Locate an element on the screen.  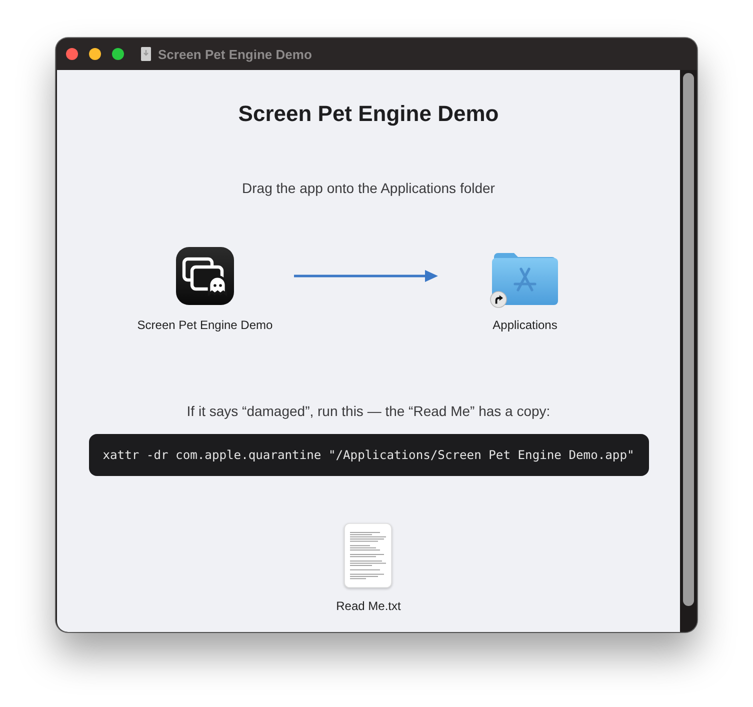
command-code-block: xattr -dr com.apple.quarantine "/Applications/Screen Pet Engine Demo.app" is located at coordinates (368, 455).